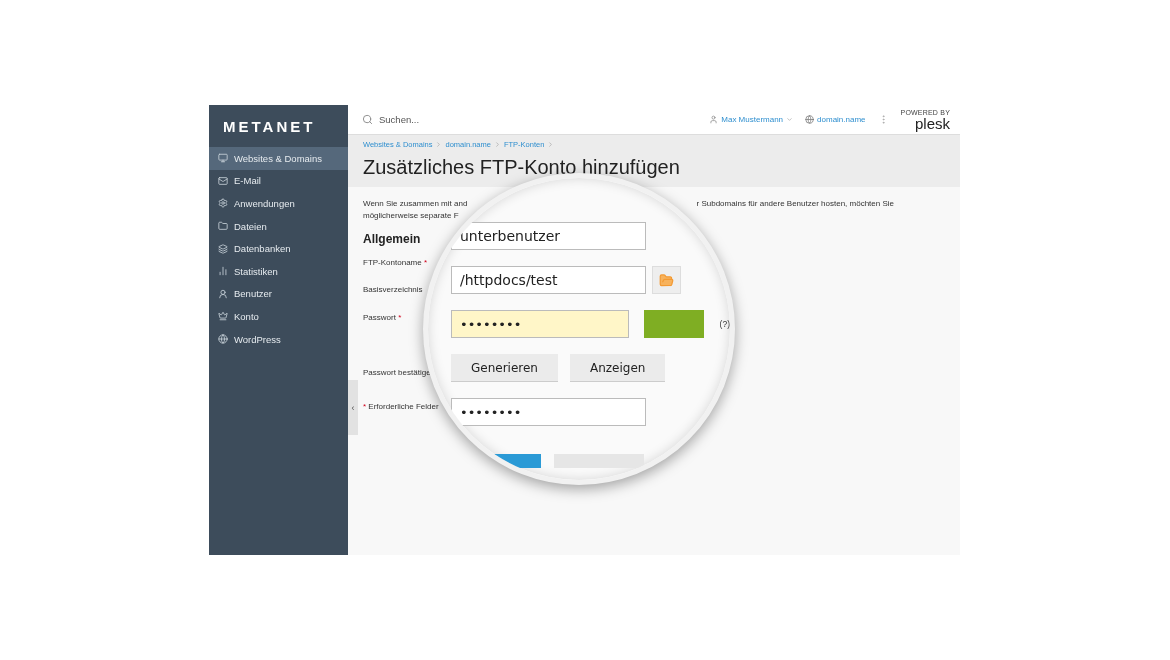  What do you see at coordinates (223, 339) in the screenshot?
I see `wordpress-icon` at bounding box center [223, 339].